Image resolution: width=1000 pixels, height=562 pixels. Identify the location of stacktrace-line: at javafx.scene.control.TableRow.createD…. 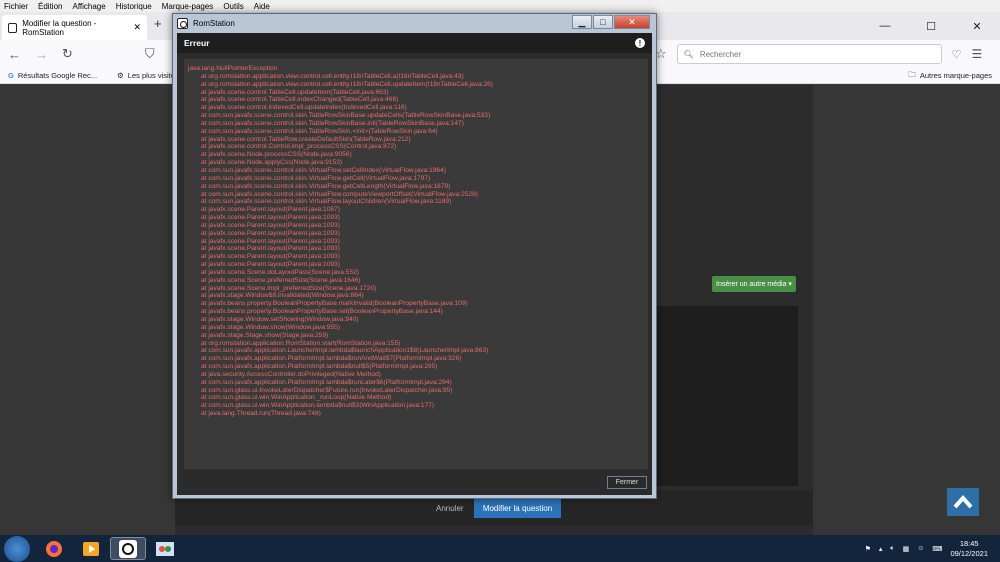
(306, 139).